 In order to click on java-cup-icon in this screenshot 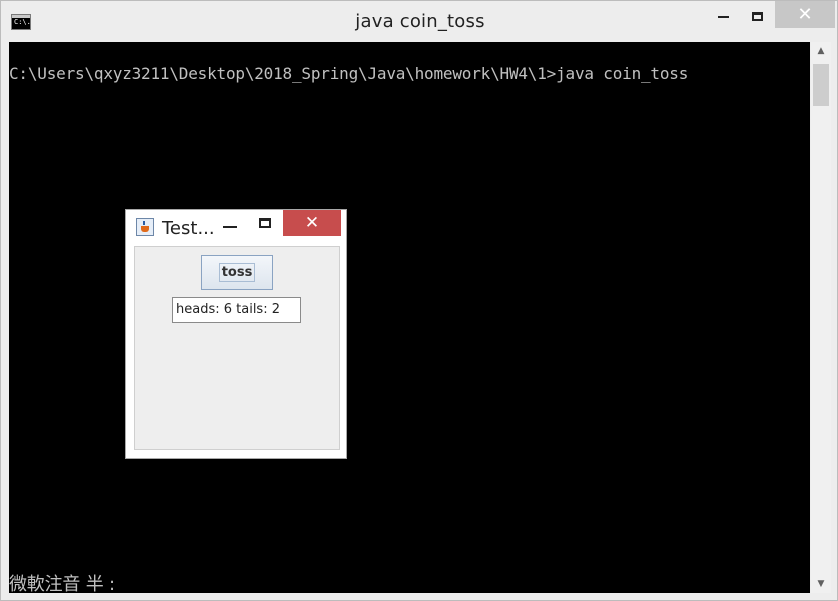, I will do `click(145, 227)`.